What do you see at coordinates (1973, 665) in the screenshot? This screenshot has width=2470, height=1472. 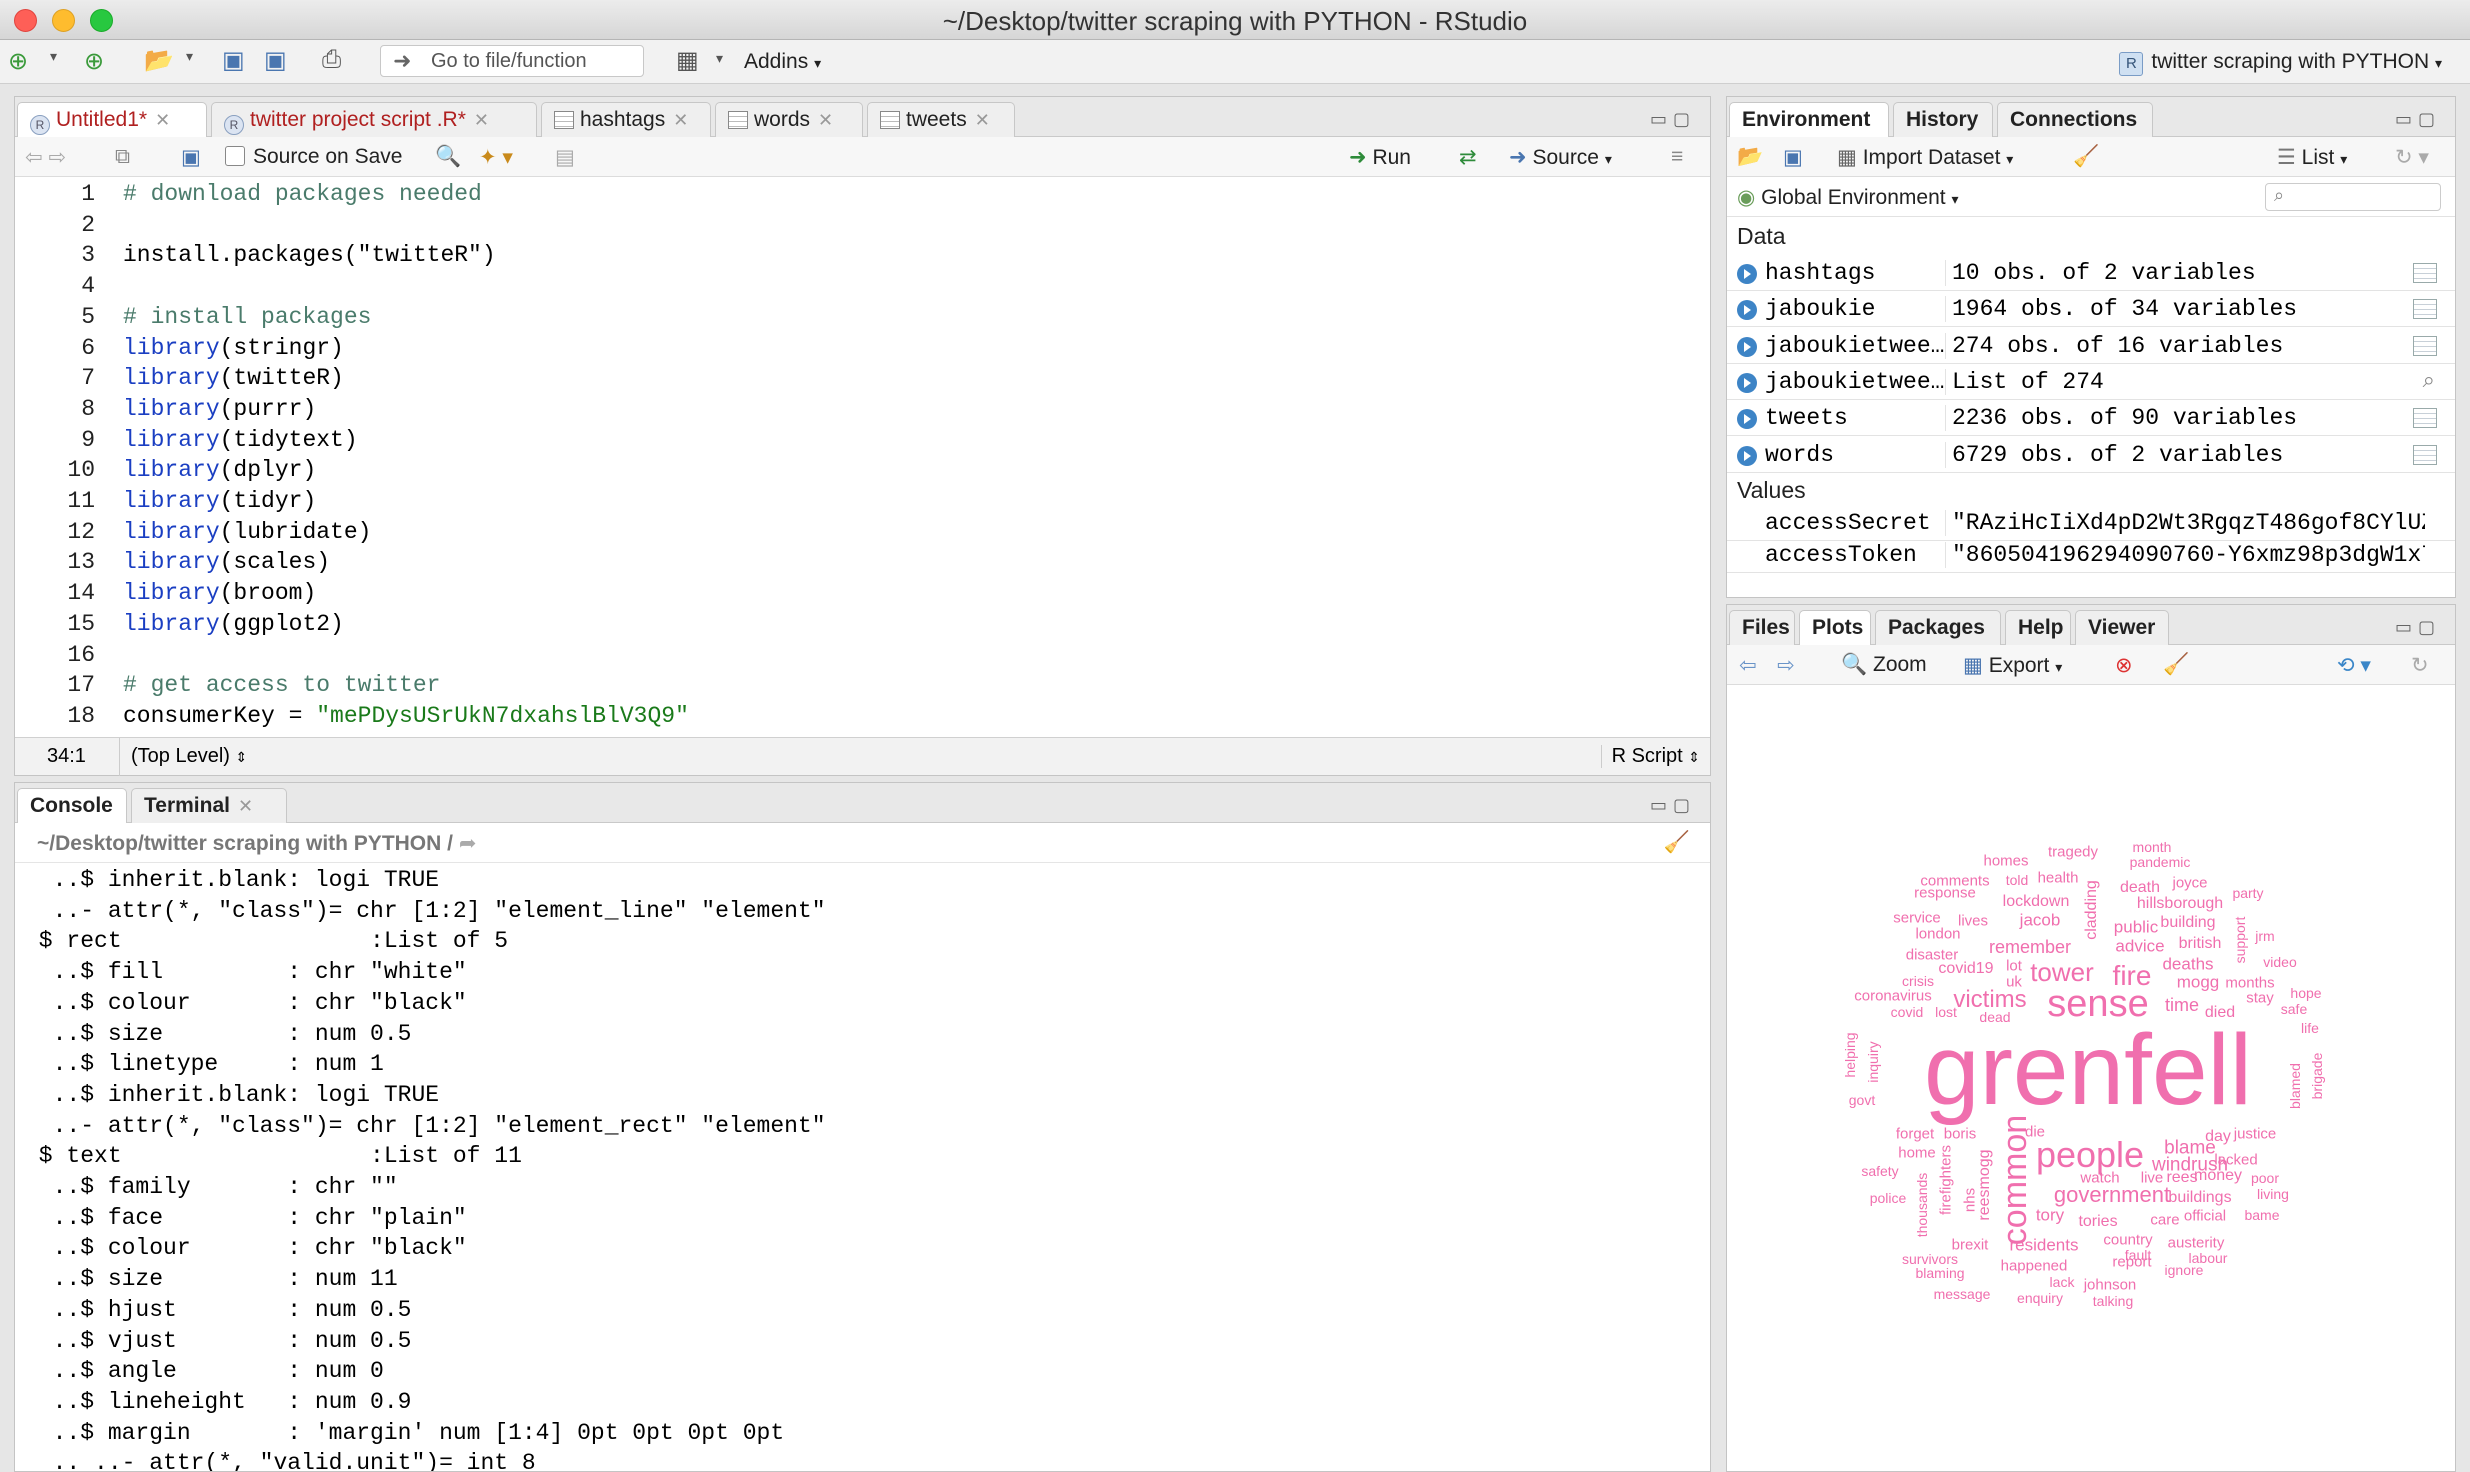 I see `export-icon: ▦` at bounding box center [1973, 665].